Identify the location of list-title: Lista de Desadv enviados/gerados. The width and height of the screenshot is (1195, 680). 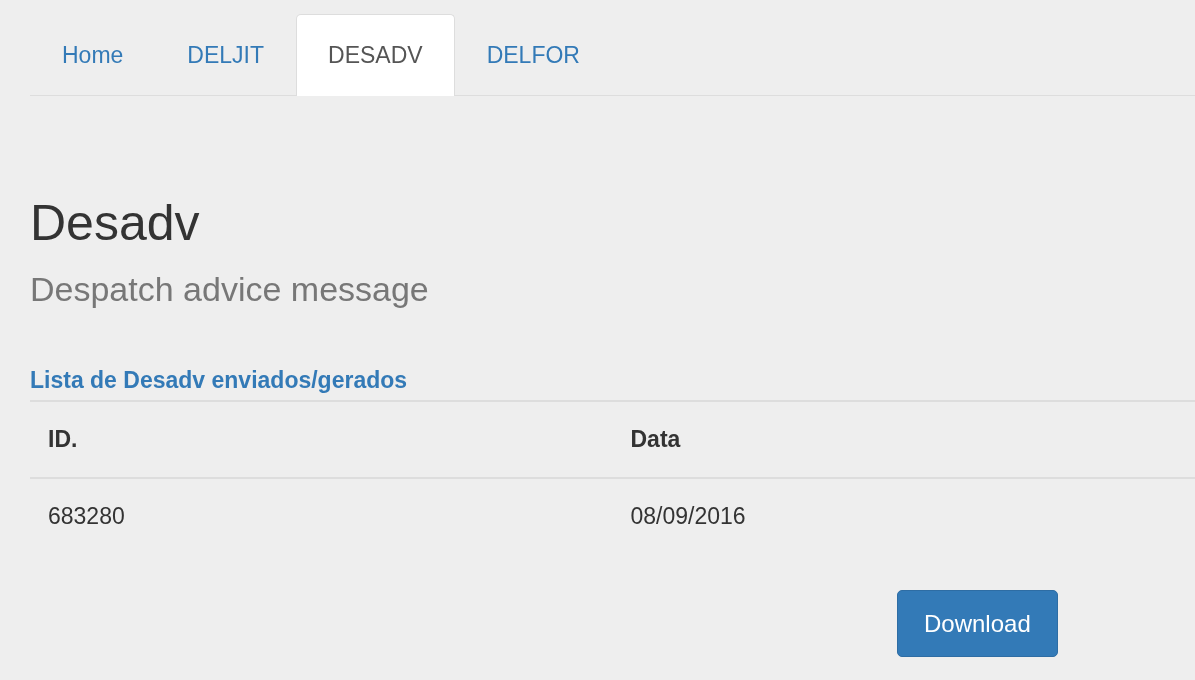
(219, 380).